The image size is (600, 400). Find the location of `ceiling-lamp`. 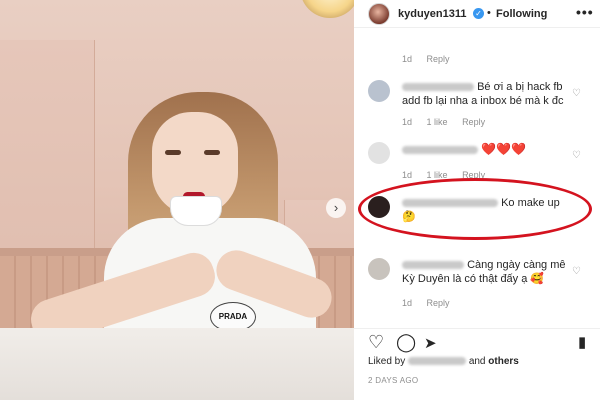

ceiling-lamp is located at coordinates (327, 9).